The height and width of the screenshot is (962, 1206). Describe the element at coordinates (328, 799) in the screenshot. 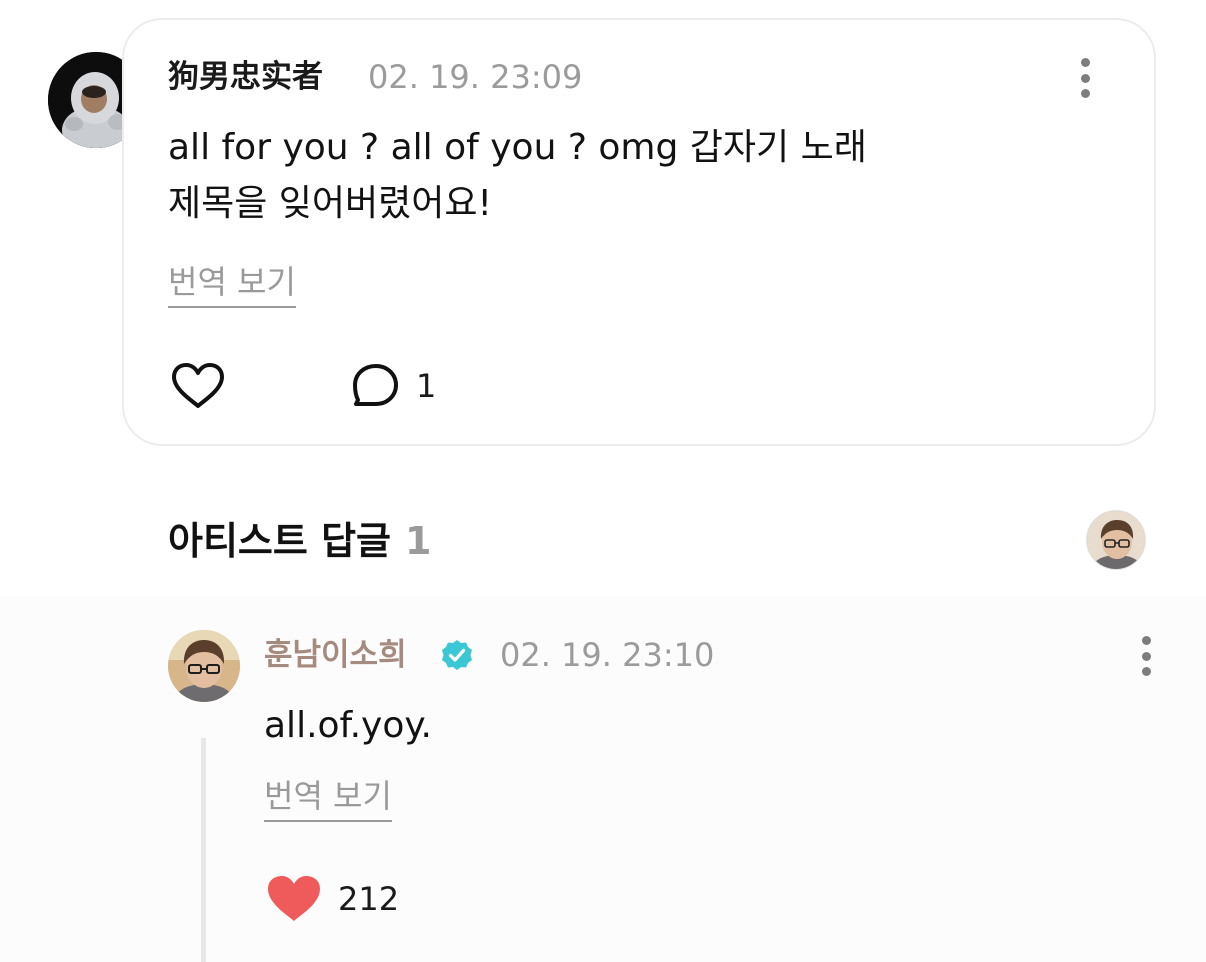

I see `reply-translate-link: 번역 보기` at that location.